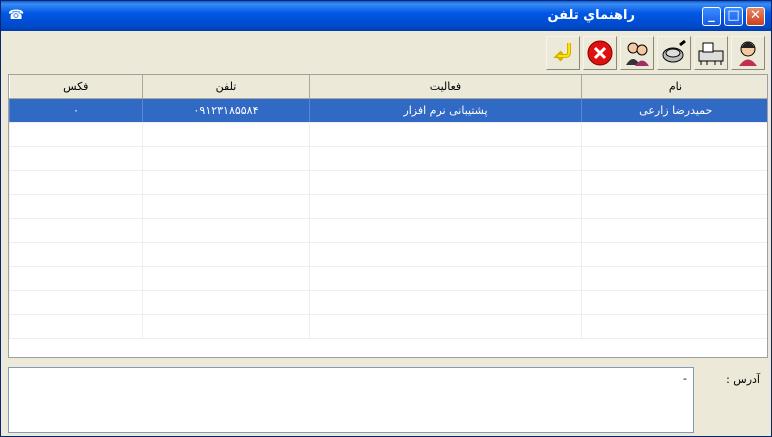 This screenshot has width=772, height=437. Describe the element at coordinates (655, 54) in the screenshot. I see `toolbar` at that location.